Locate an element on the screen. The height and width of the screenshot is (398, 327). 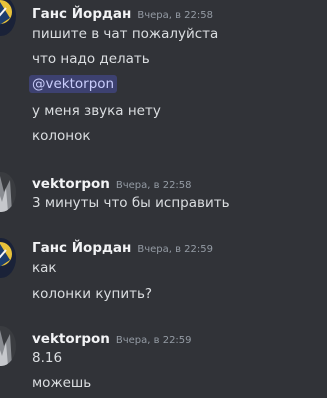
message-text: можешь is located at coordinates (62, 383).